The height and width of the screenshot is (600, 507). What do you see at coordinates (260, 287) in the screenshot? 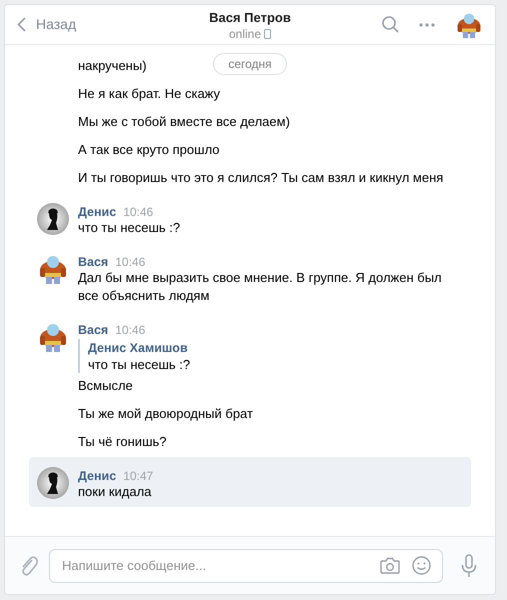
I see `message-text: Дал бы мне выразить свое мнение. В группе. Я должен был все объяснить людям` at bounding box center [260, 287].